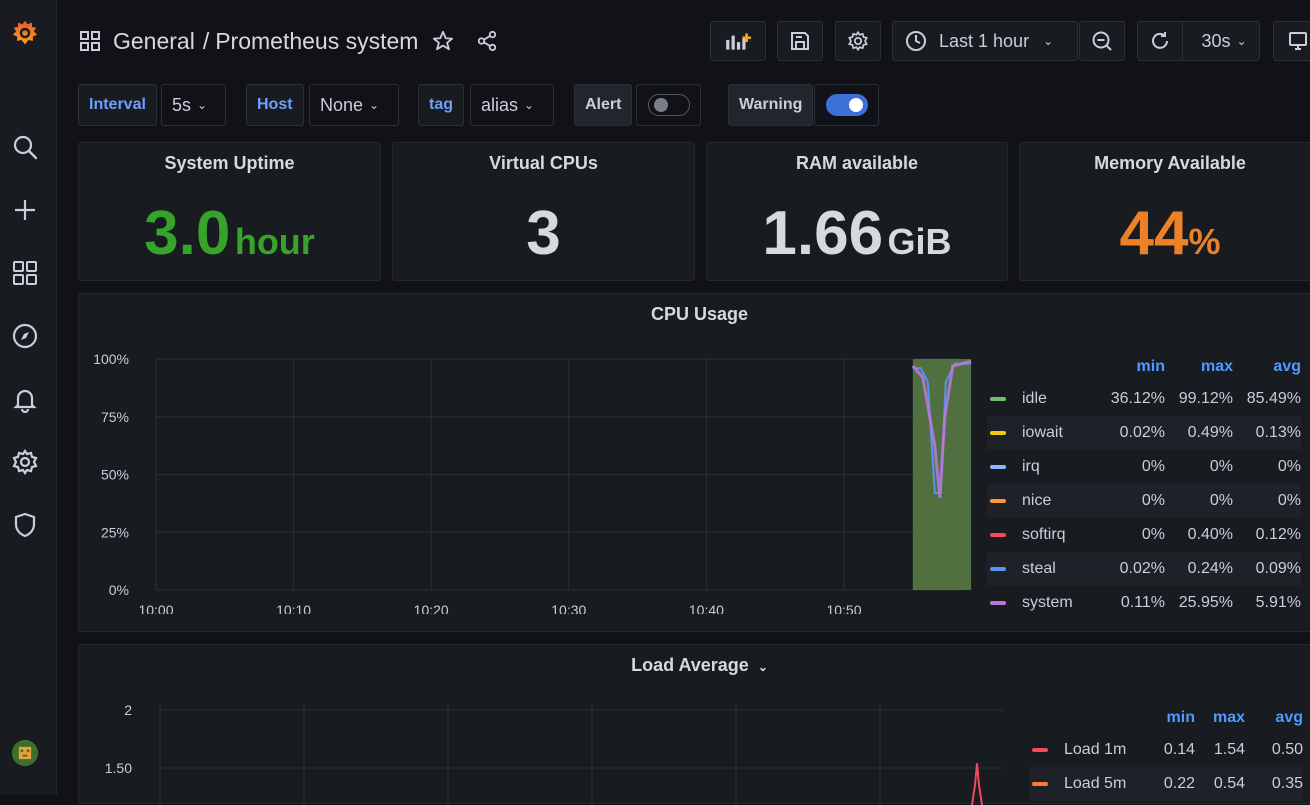 The image size is (1310, 805). What do you see at coordinates (25, 399) in the screenshot?
I see `bell-icon` at bounding box center [25, 399].